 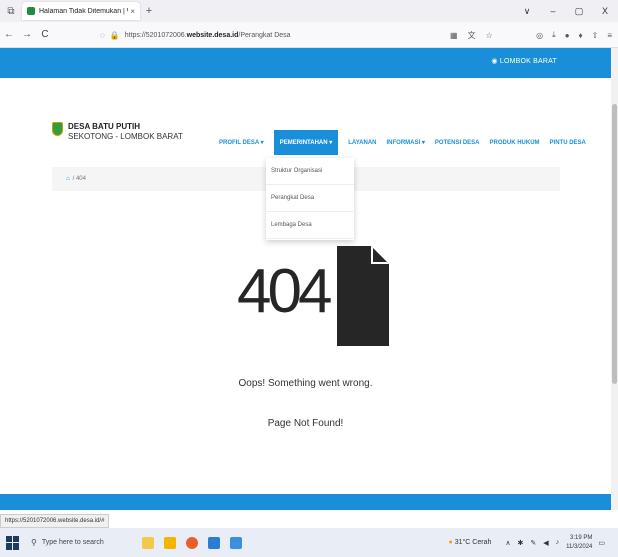 What do you see at coordinates (135, 35) in the screenshot?
I see `url-scheme: https://` at bounding box center [135, 35].